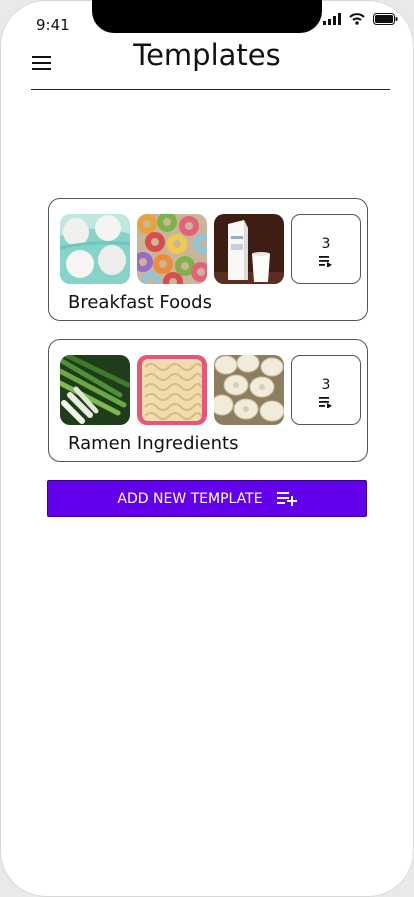 The height and width of the screenshot is (897, 414). I want to click on eggs-thumbnail, so click(95, 249).